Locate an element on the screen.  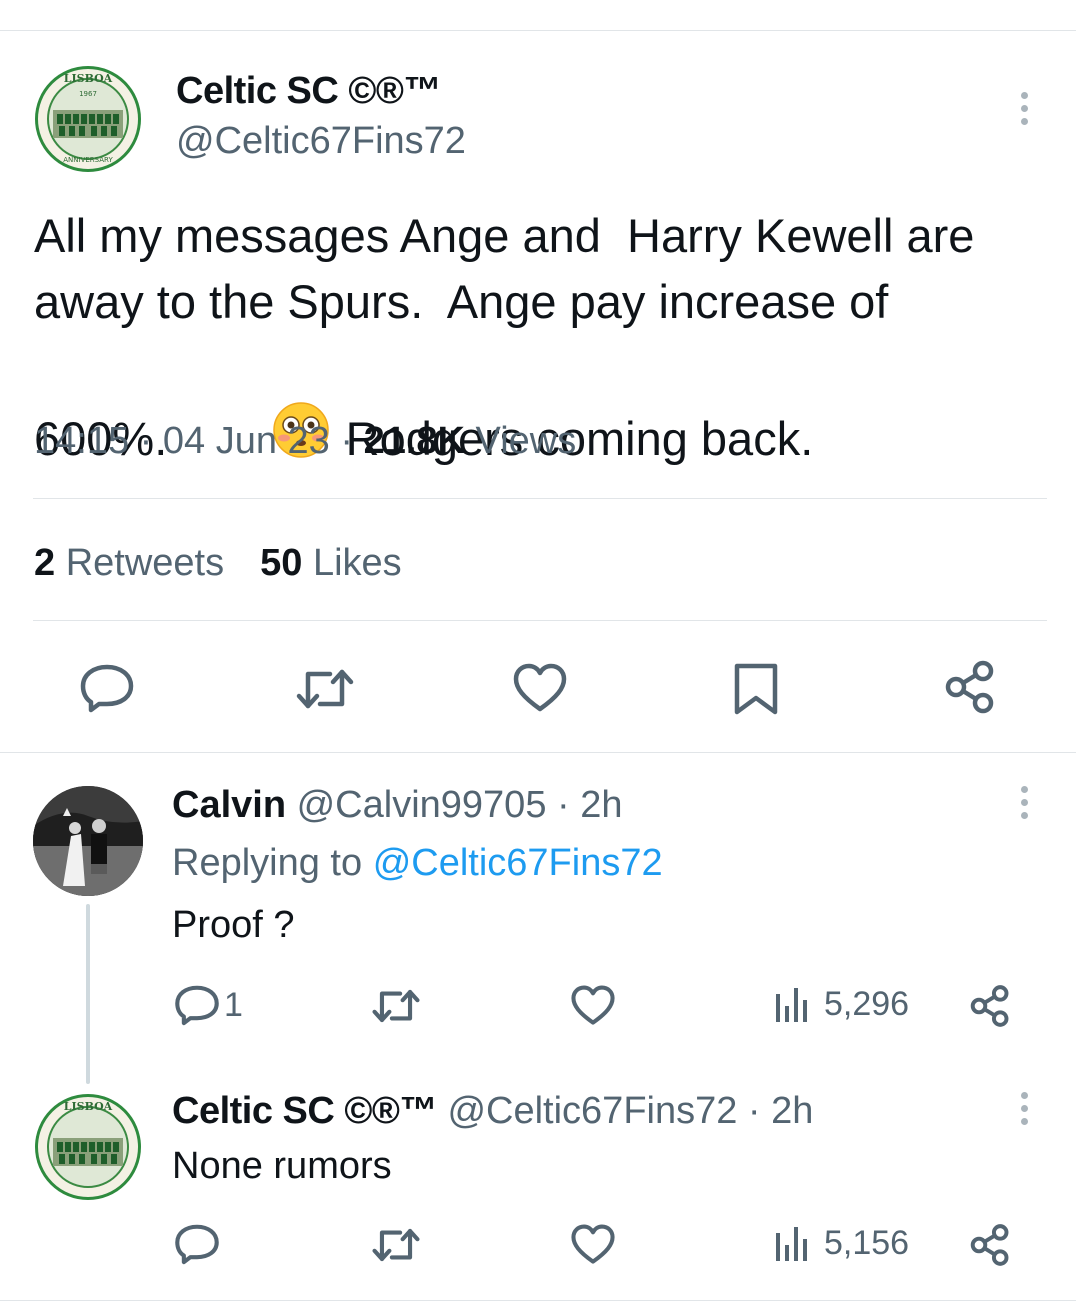
tweet-meta: 14:15 · 04 Jun 23 · 21.8K Views is located at coordinates (305, 441).